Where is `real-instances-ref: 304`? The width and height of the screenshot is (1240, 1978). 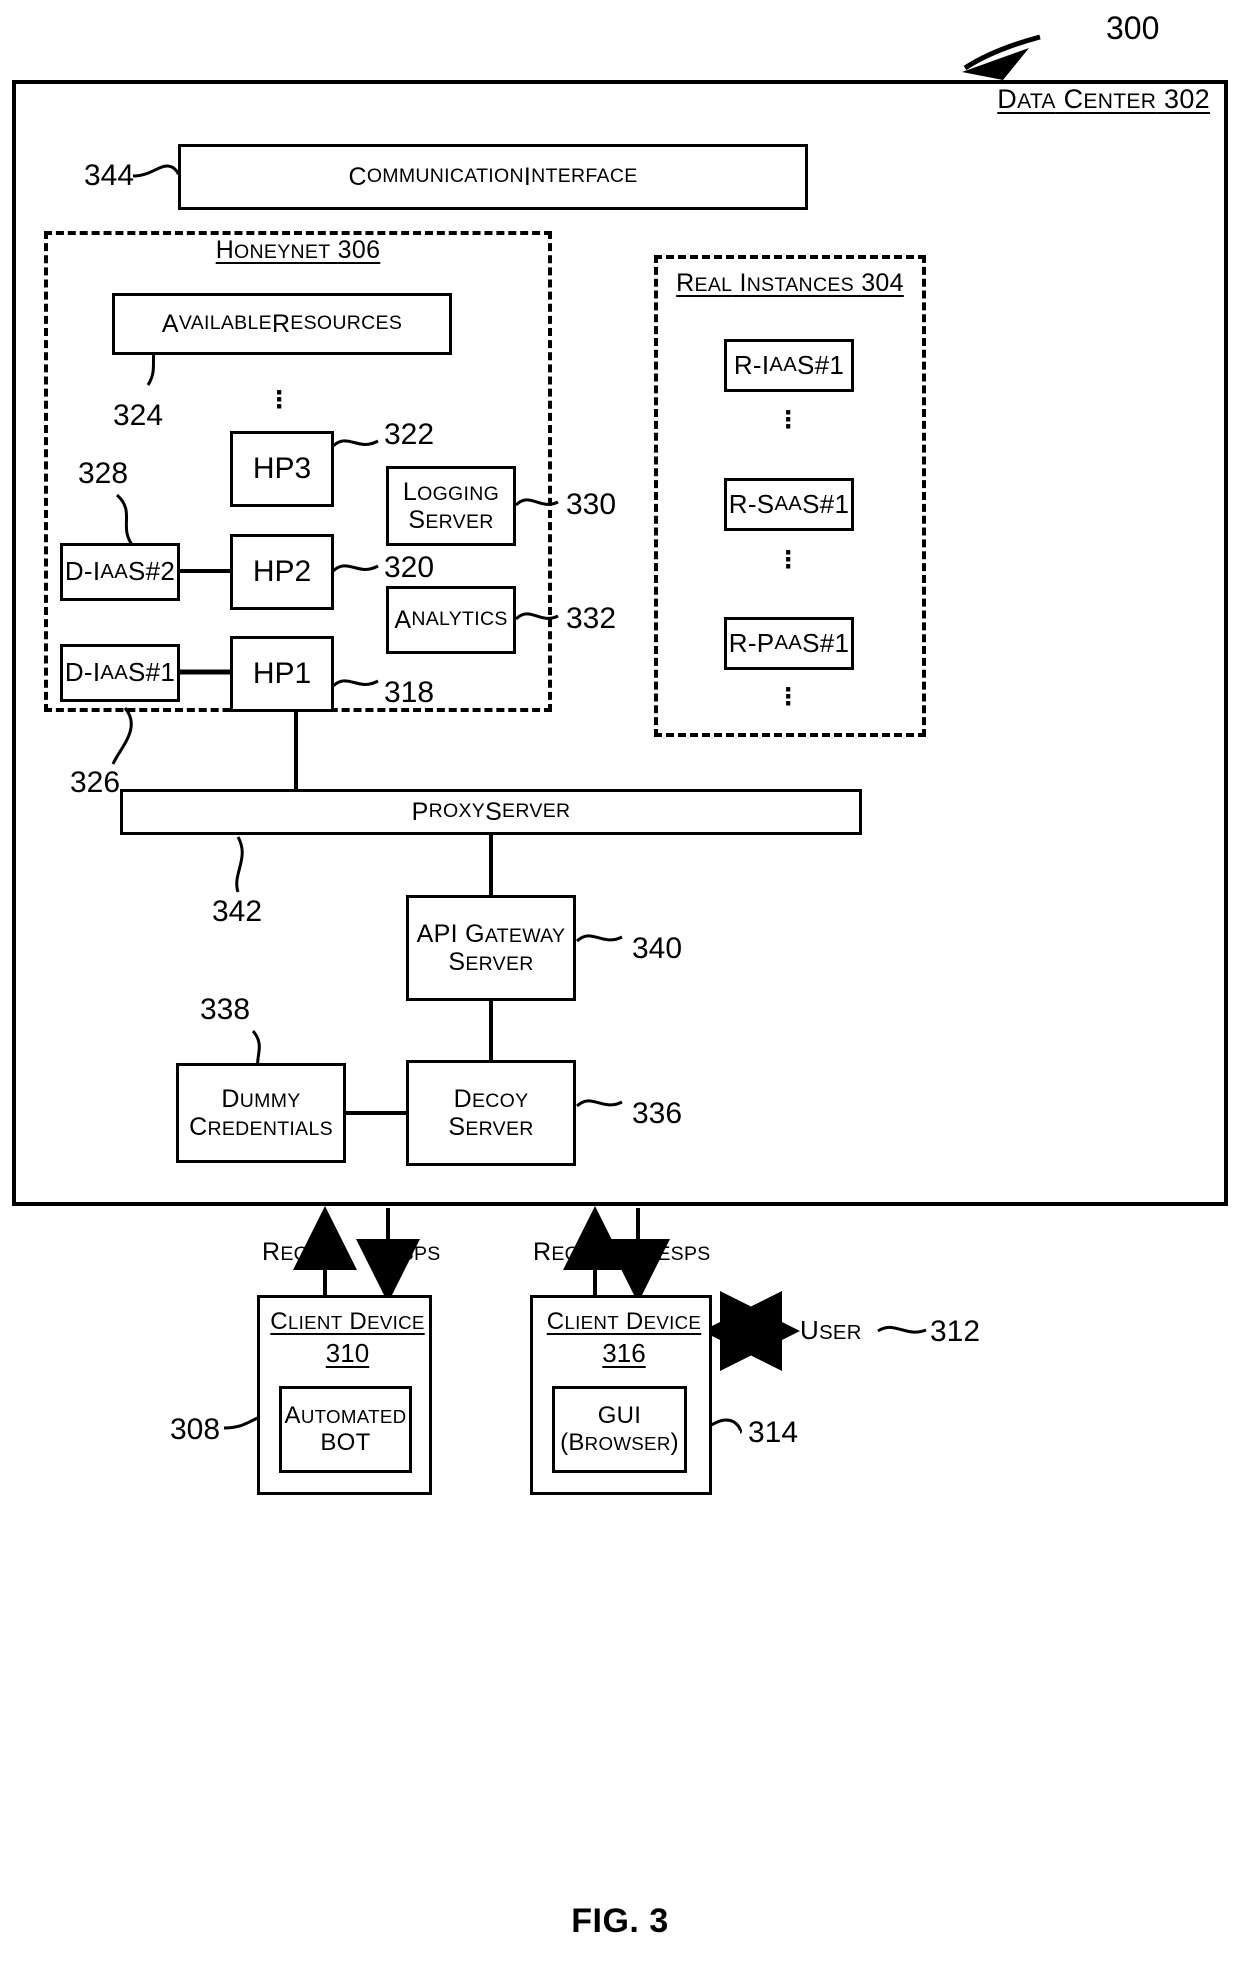 real-instances-ref: 304 is located at coordinates (882, 283).